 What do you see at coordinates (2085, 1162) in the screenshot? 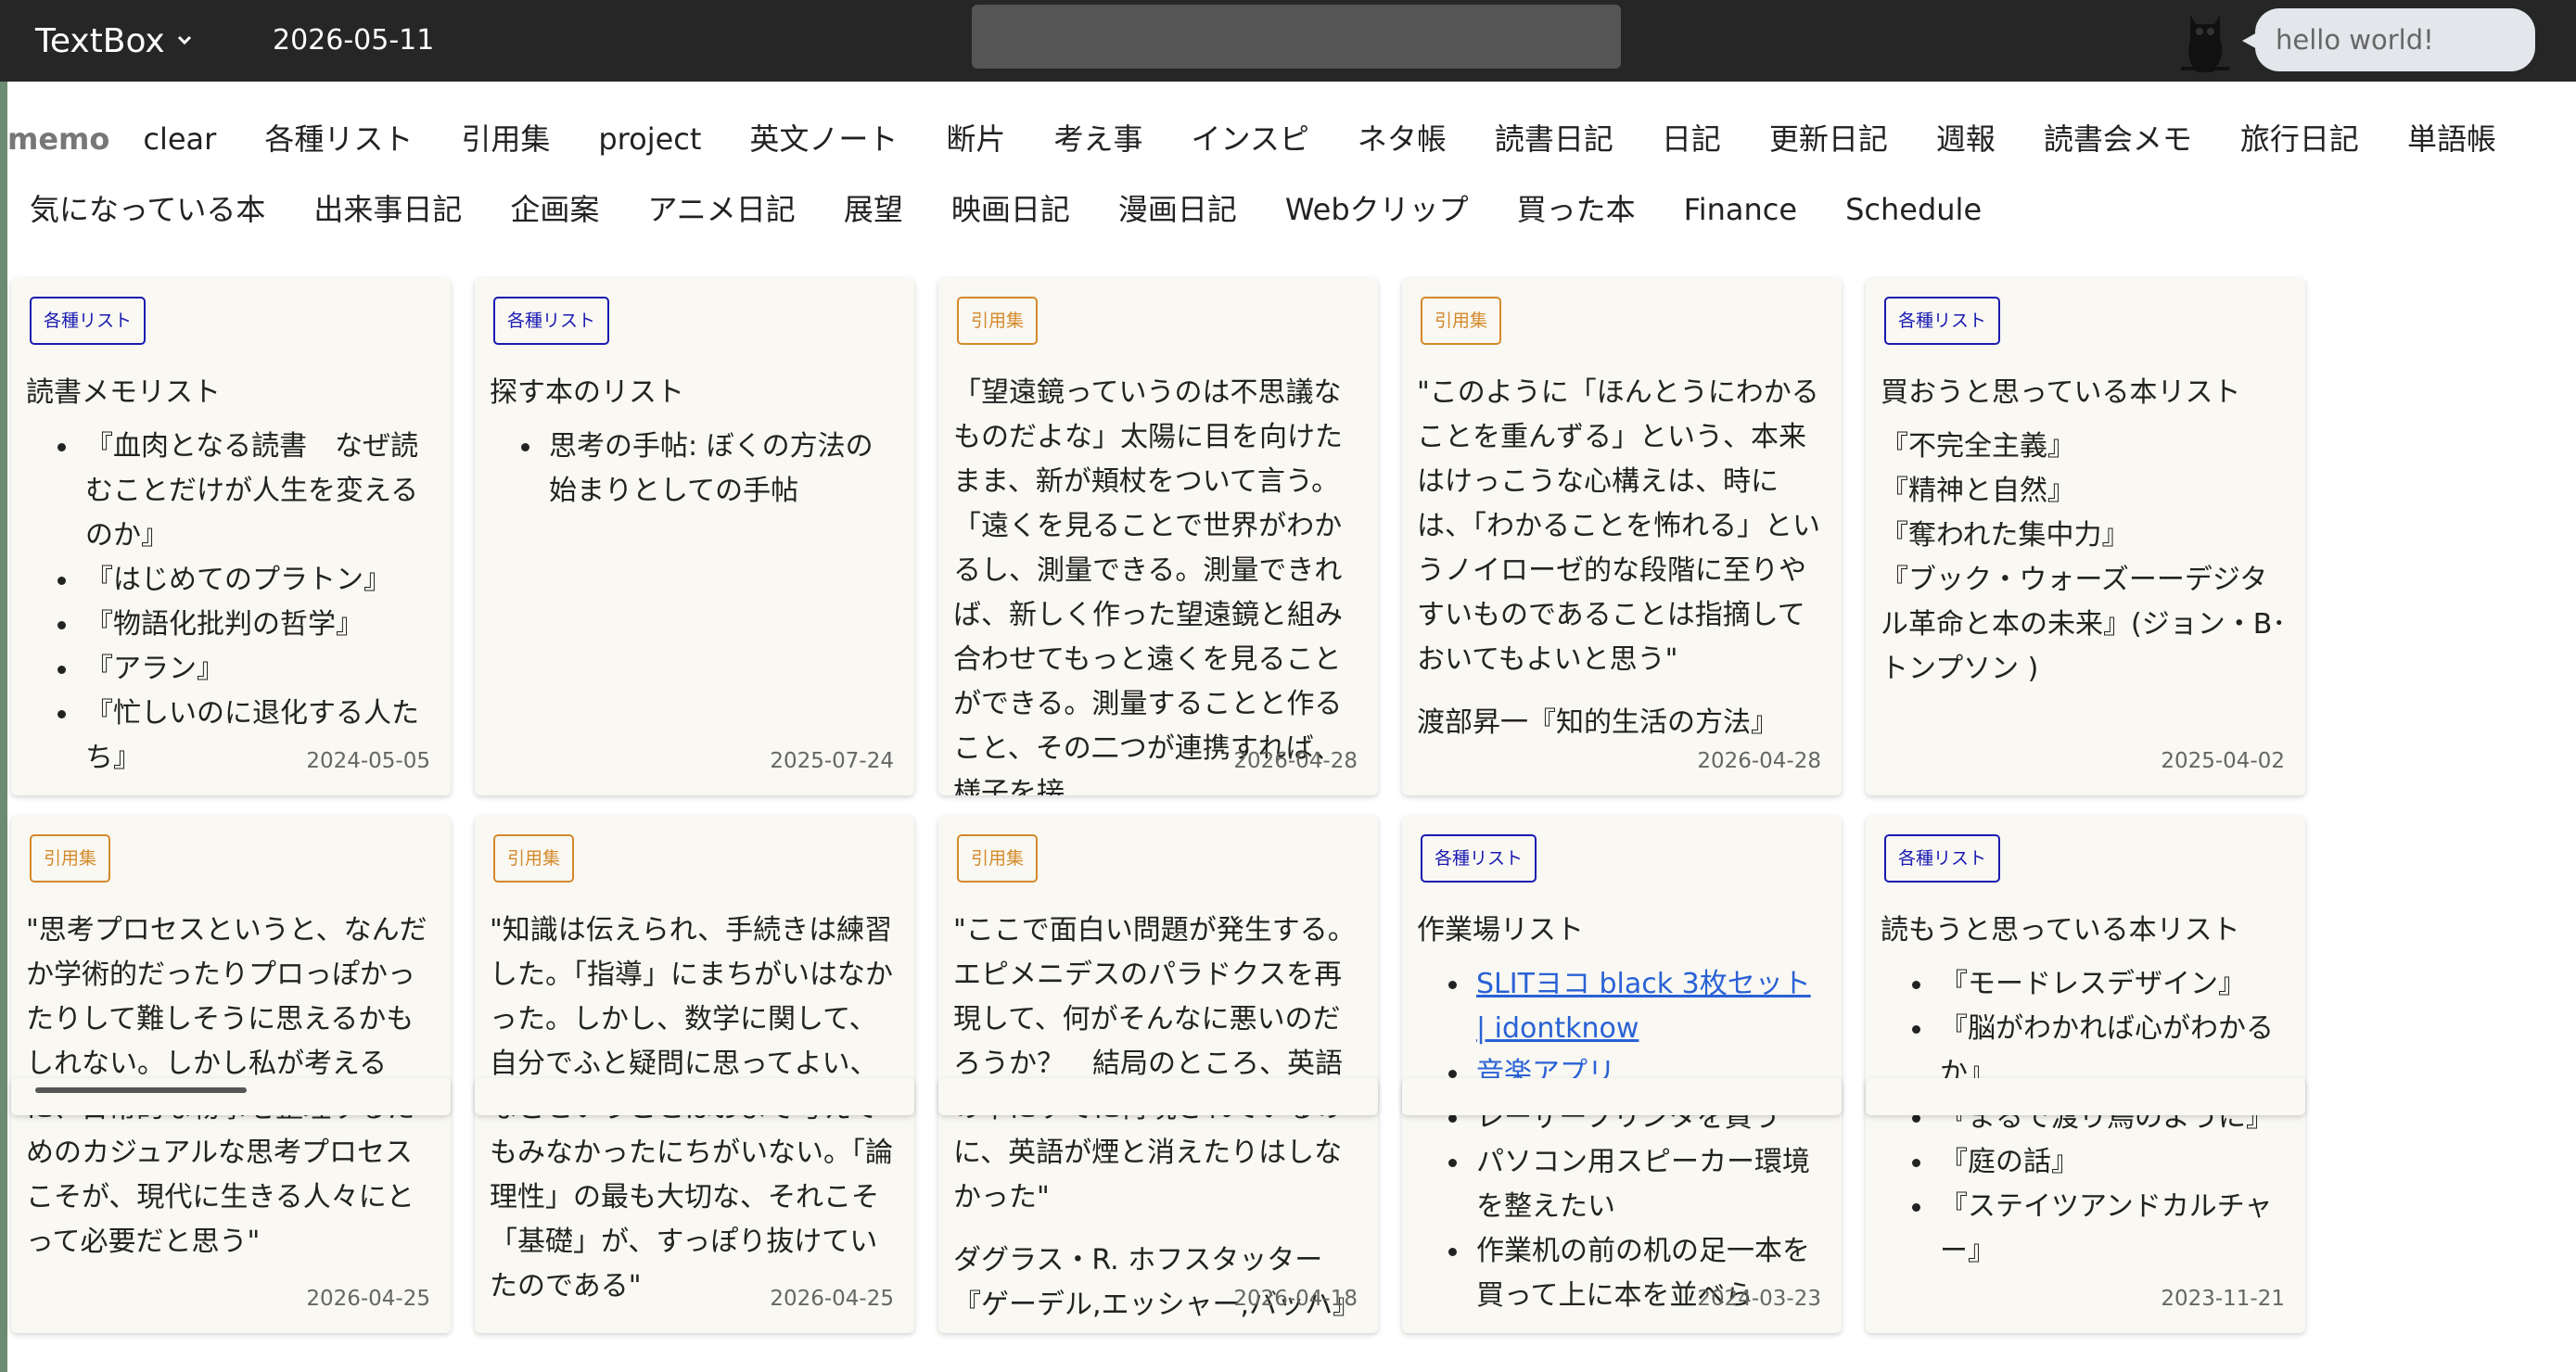
I see `list-item: 『庭の話』` at bounding box center [2085, 1162].